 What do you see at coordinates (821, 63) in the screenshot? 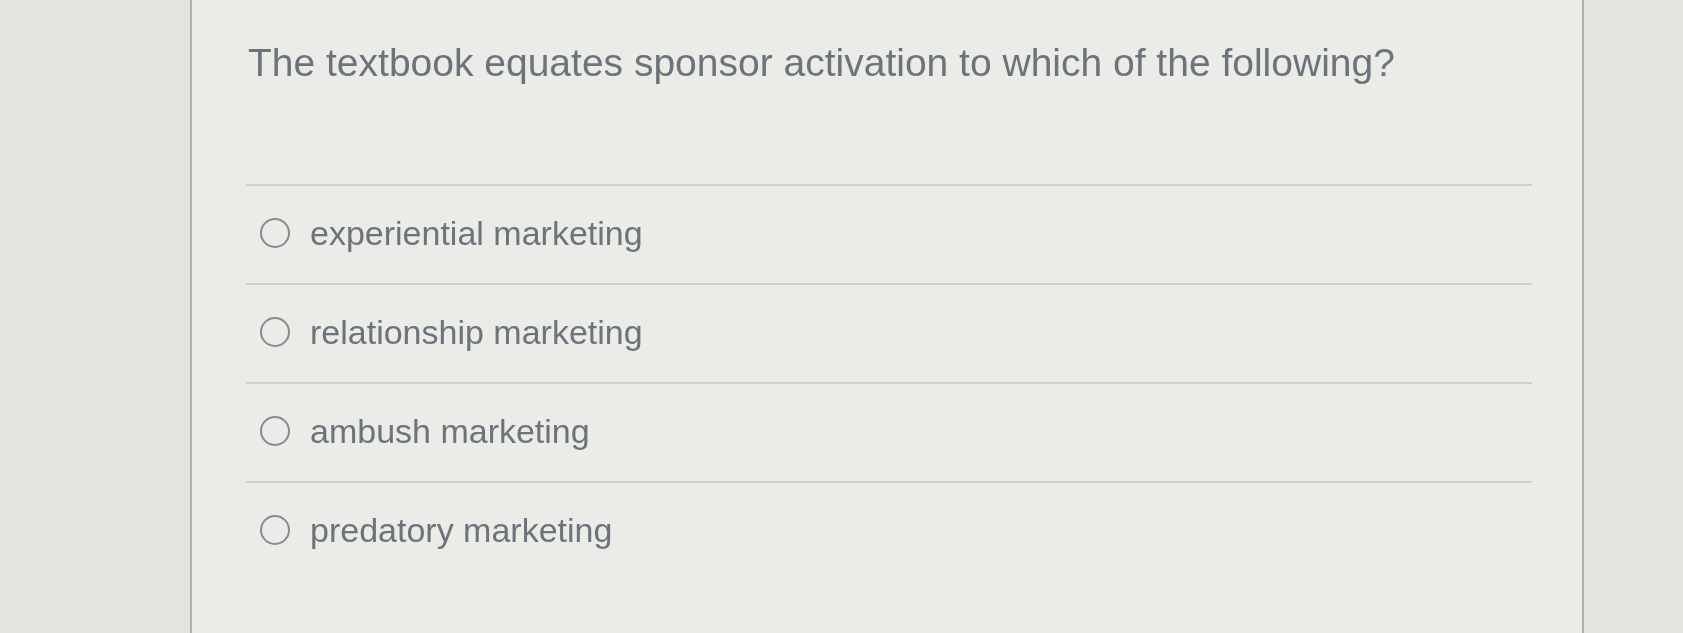
I see `question-text: The textbook equates sponsor activation to which of the following?` at bounding box center [821, 63].